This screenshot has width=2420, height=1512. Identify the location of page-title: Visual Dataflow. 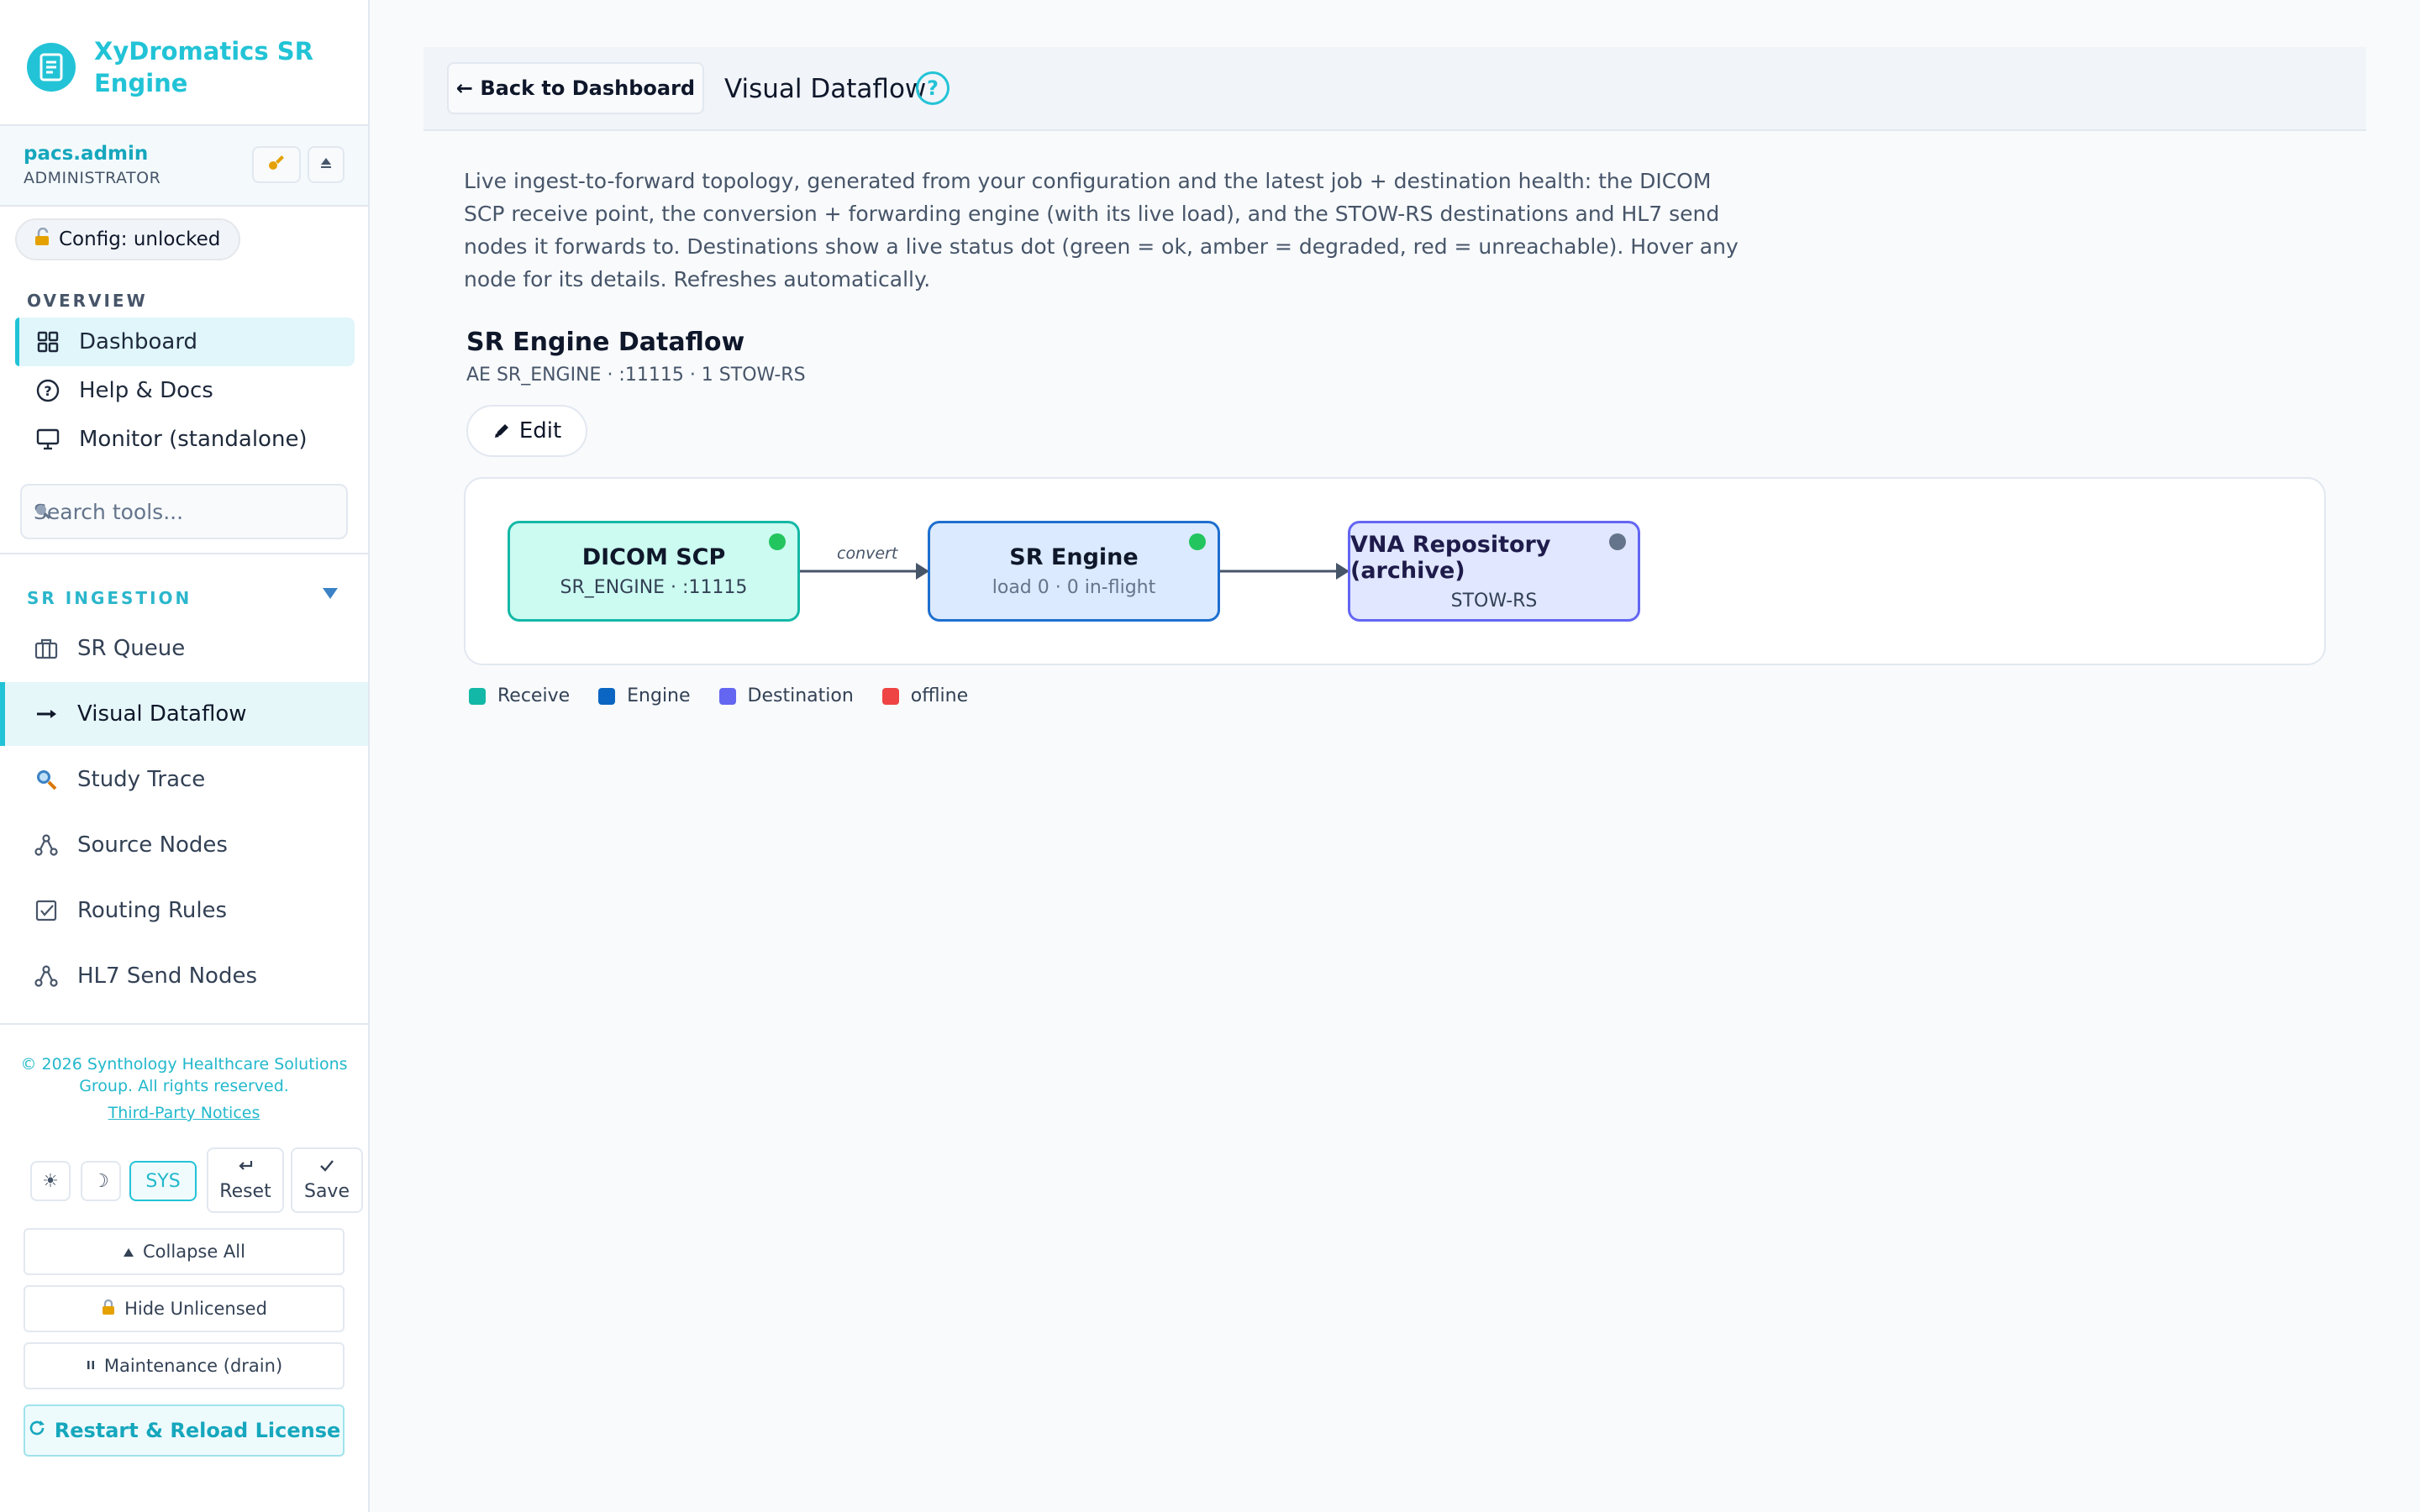
(825, 89).